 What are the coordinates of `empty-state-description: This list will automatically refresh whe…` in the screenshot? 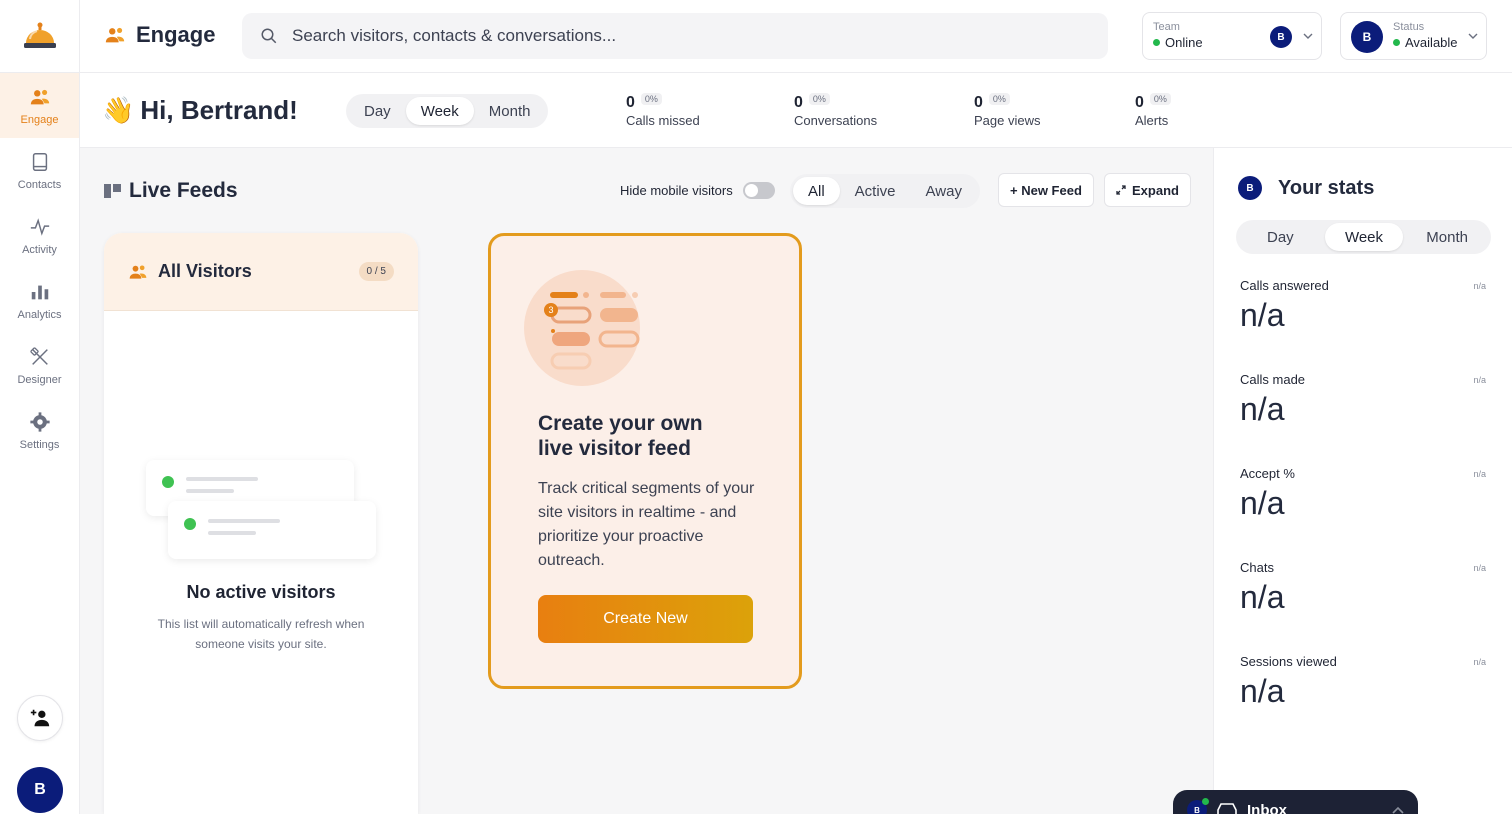 It's located at (261, 634).